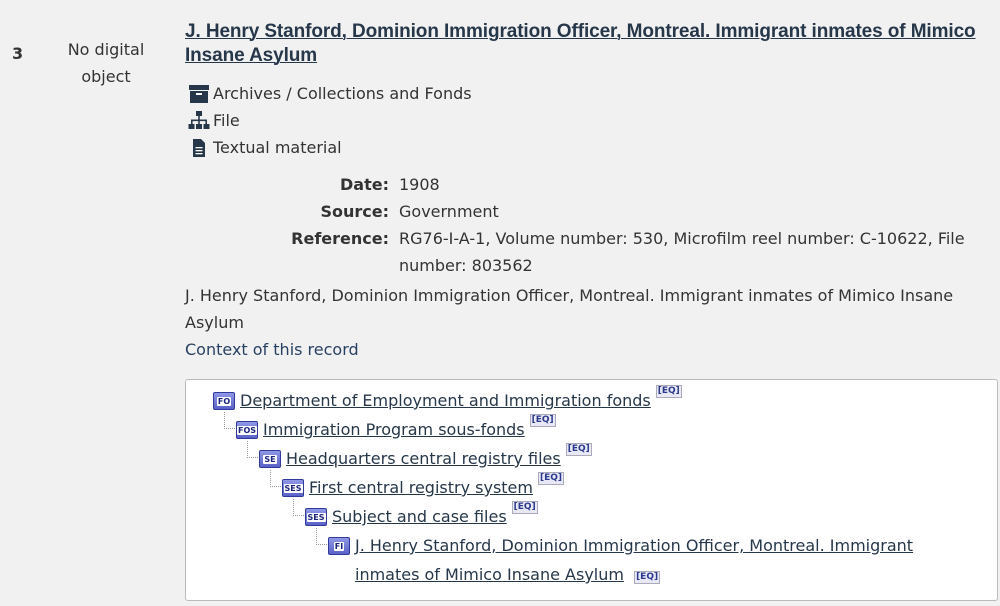 This screenshot has width=1000, height=606. What do you see at coordinates (421, 487) in the screenshot?
I see `tree-node-link: First central registry system` at bounding box center [421, 487].